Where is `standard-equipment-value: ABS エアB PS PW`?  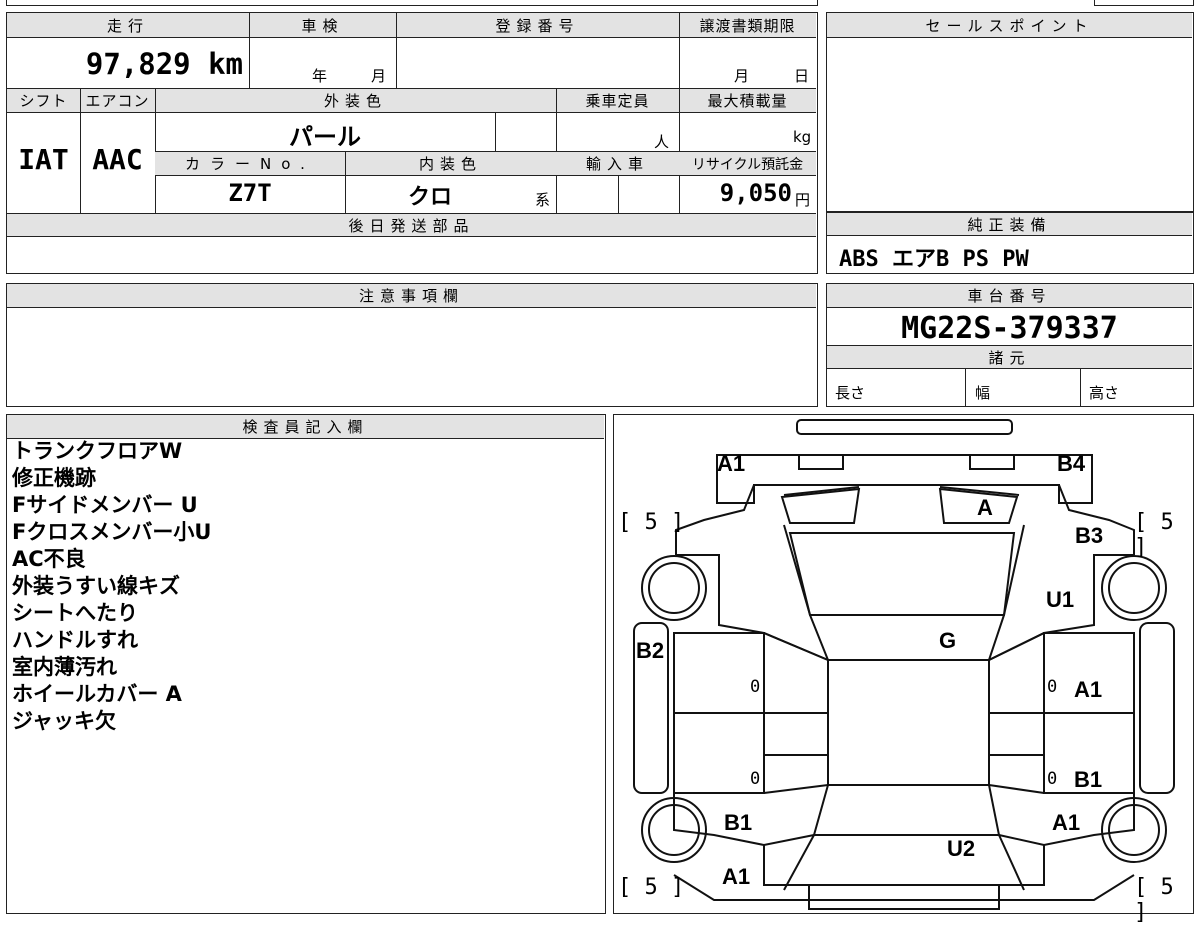 standard-equipment-value: ABS エアB PS PW is located at coordinates (934, 259).